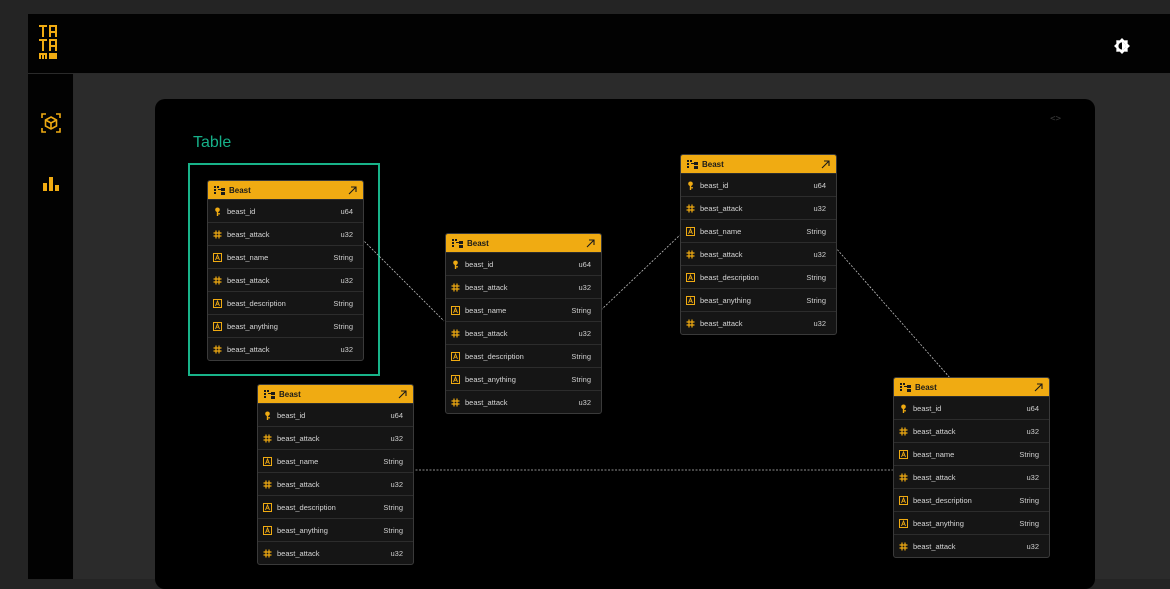  Describe the element at coordinates (51, 184) in the screenshot. I see `bar-chart-icon` at that location.